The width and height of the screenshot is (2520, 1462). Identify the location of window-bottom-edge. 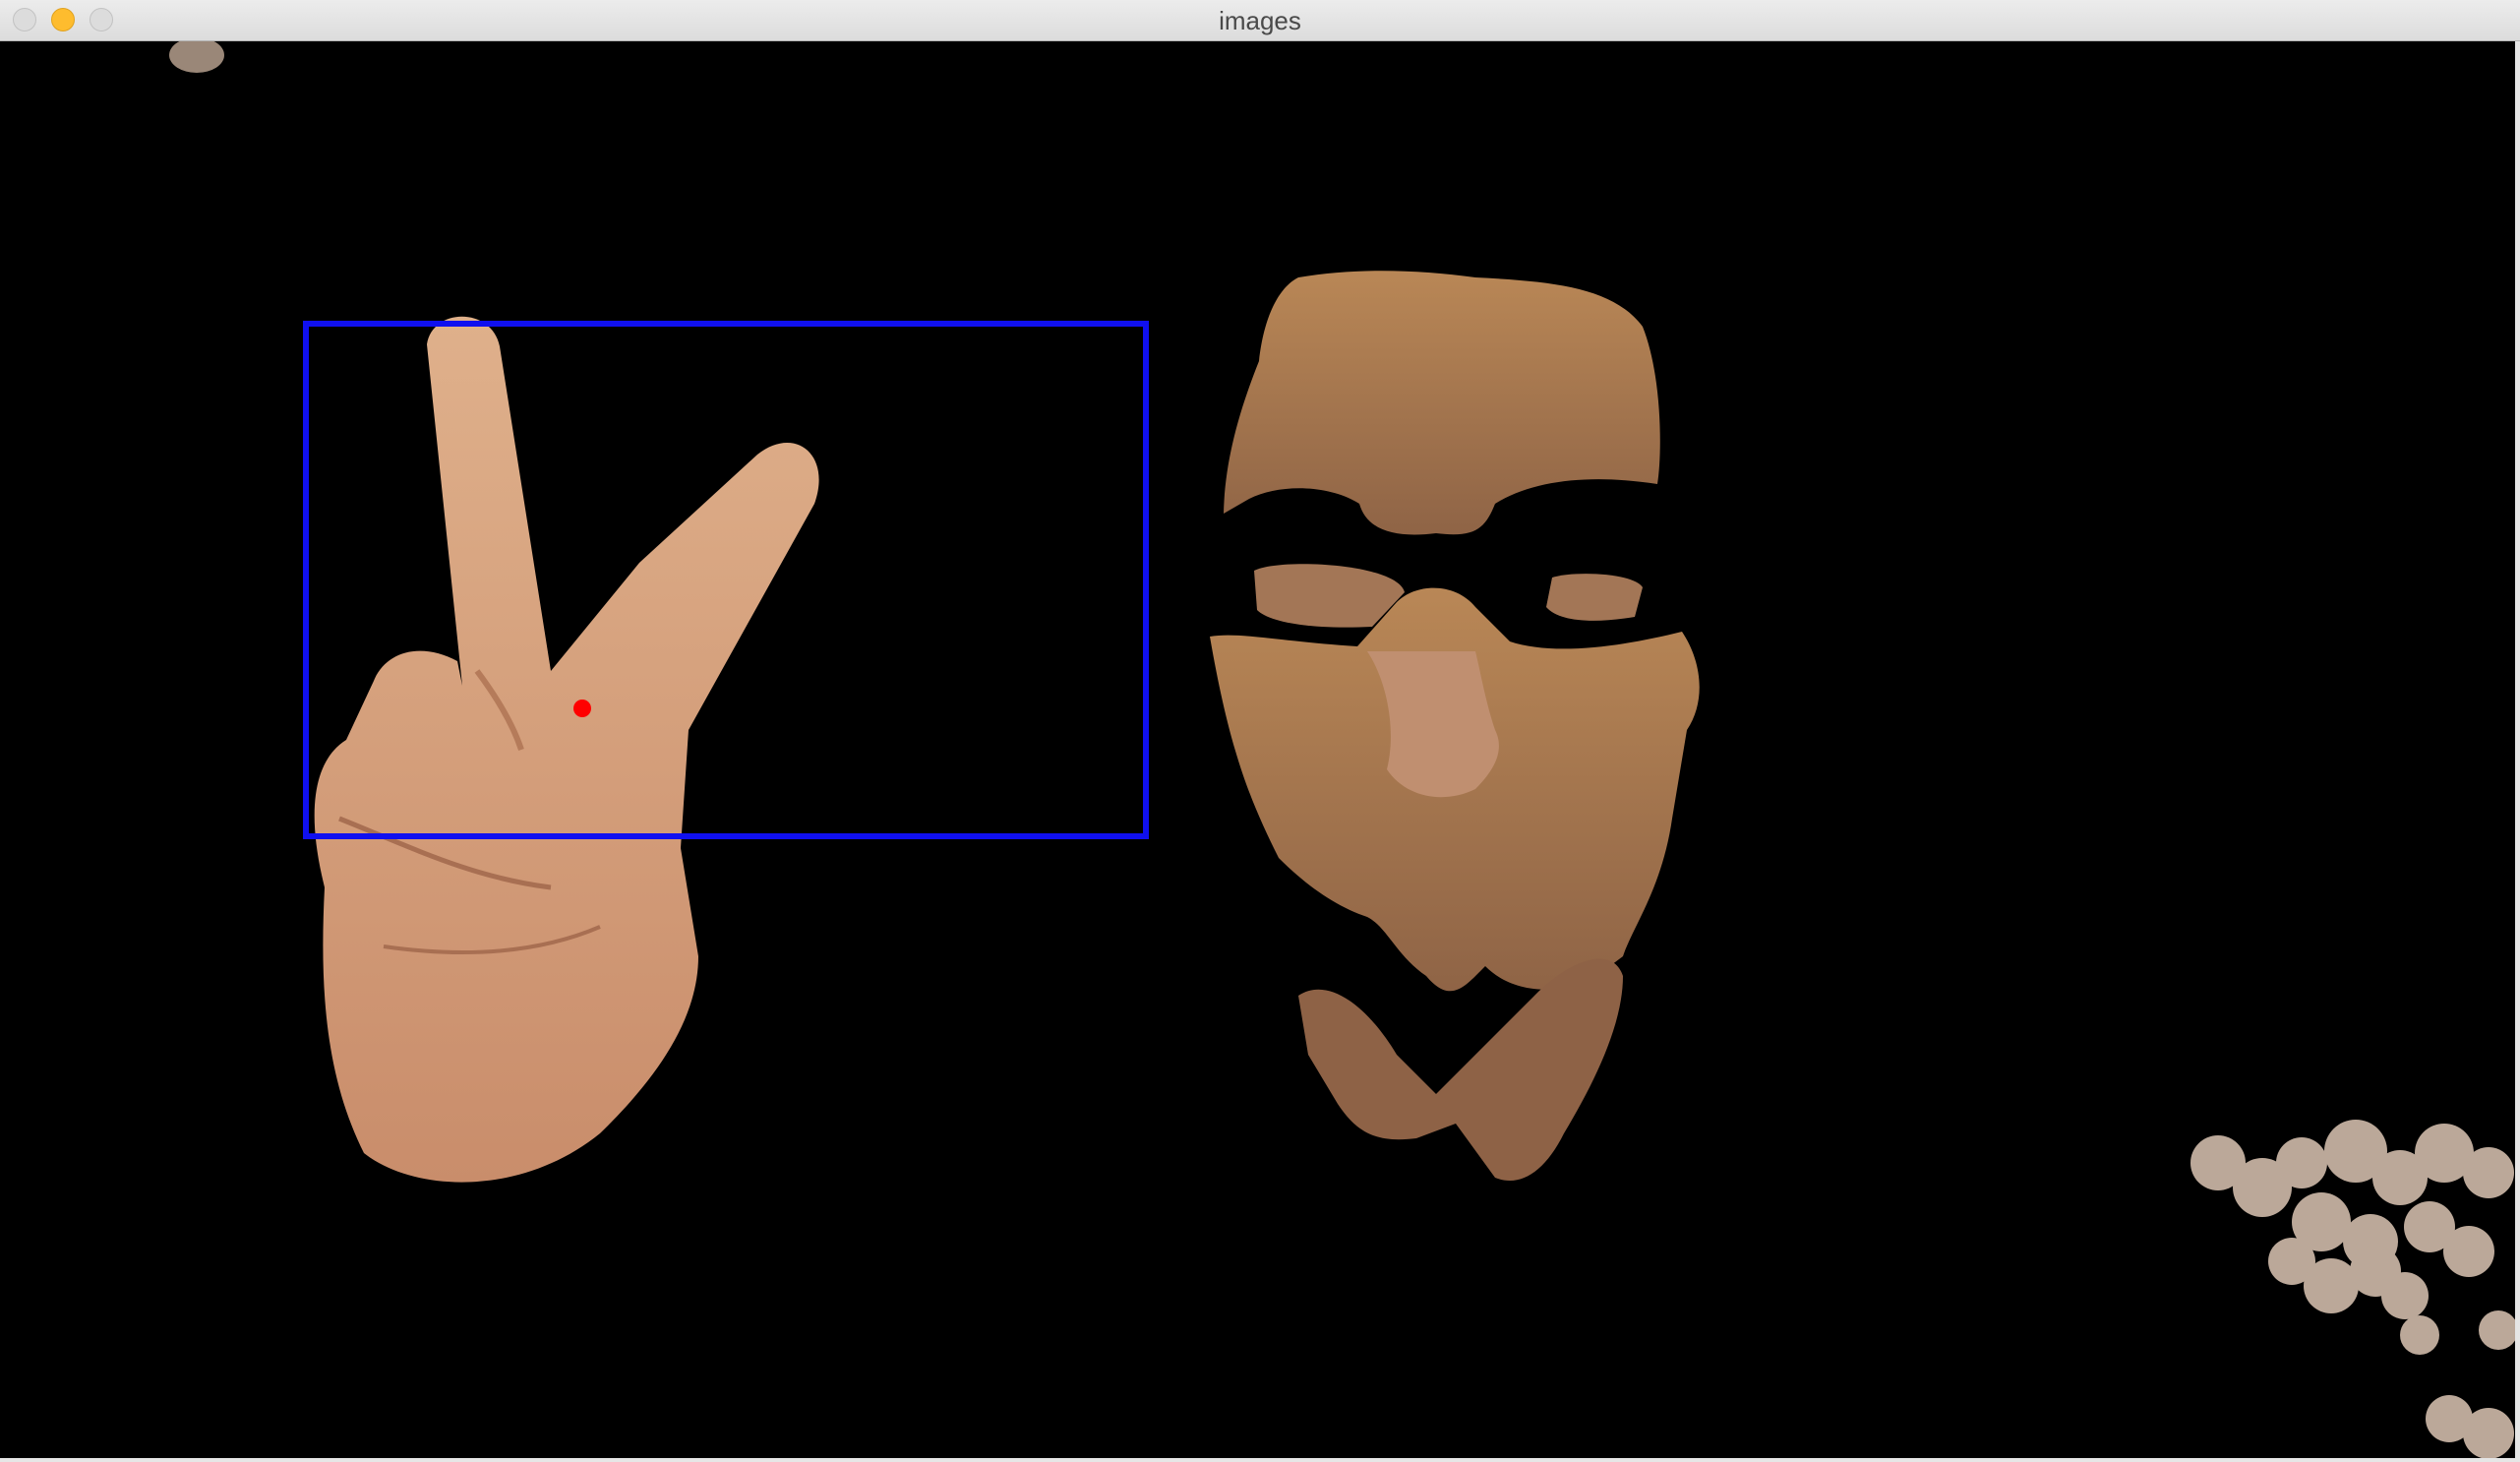
(1260, 1460).